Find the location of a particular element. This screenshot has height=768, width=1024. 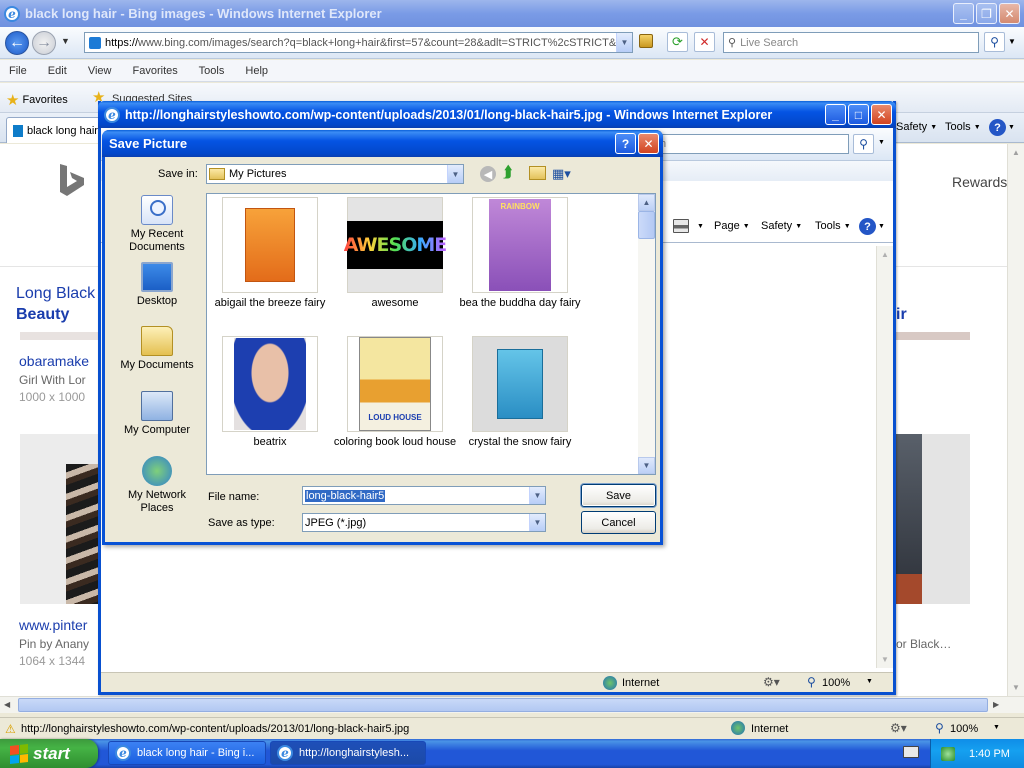

save-button: Save is located at coordinates (618, 495).